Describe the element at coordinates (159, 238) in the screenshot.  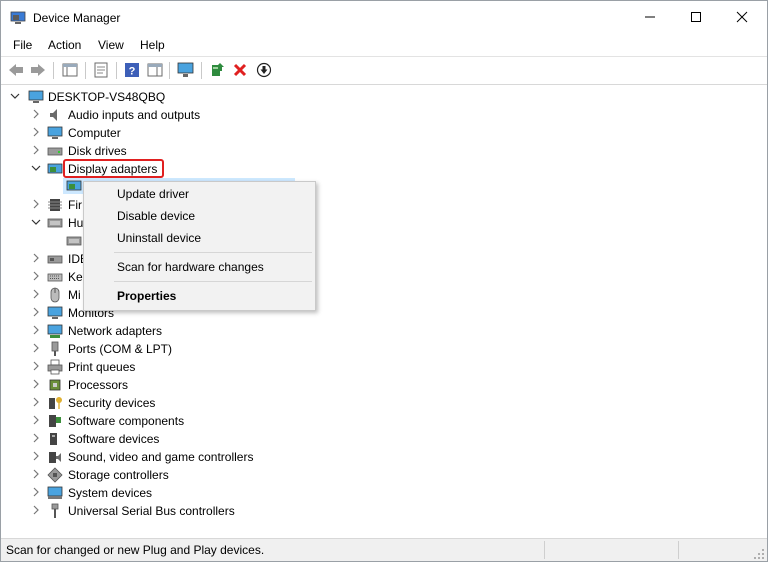
I see `uninstall-device-menu-item: Uninstall device` at that location.